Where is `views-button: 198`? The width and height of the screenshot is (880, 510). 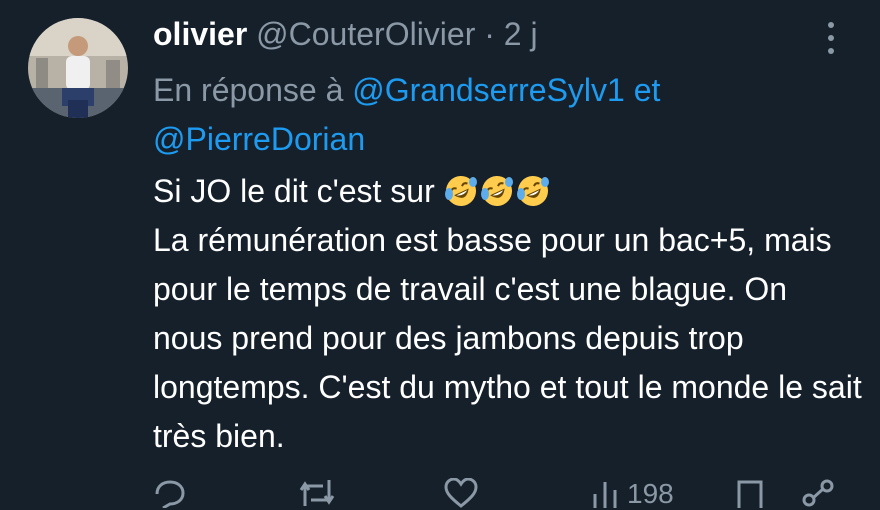
views-button: 198 is located at coordinates (632, 493).